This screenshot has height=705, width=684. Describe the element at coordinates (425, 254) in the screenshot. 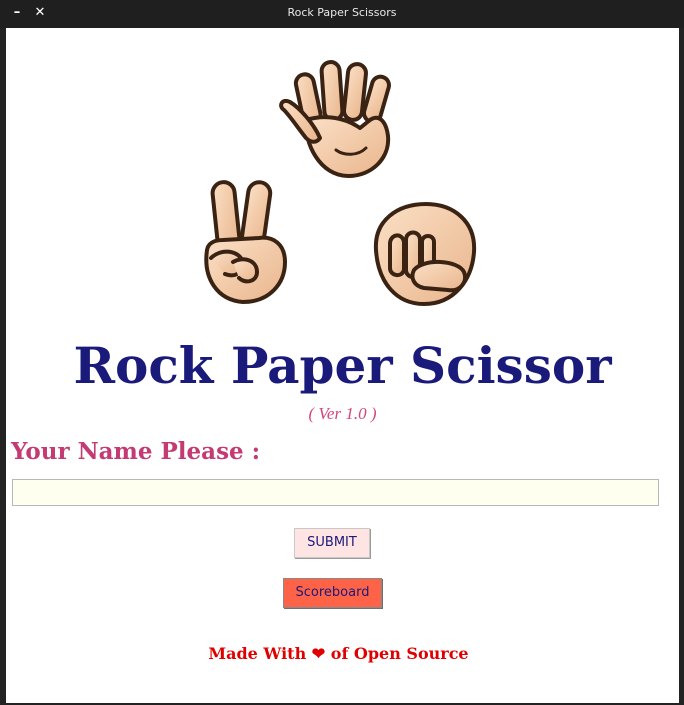

I see `rock-fist-icon` at that location.